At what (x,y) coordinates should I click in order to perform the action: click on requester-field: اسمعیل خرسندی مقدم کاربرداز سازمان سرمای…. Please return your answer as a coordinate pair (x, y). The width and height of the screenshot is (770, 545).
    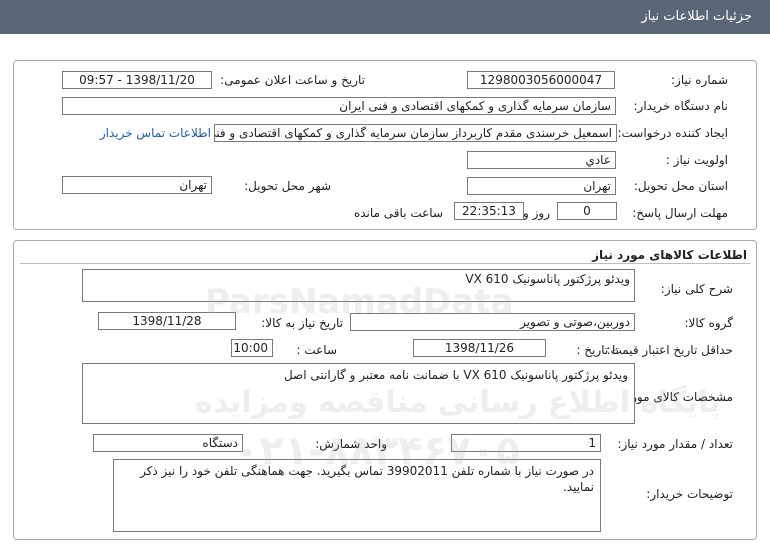
    Looking at the image, I should click on (415, 133).